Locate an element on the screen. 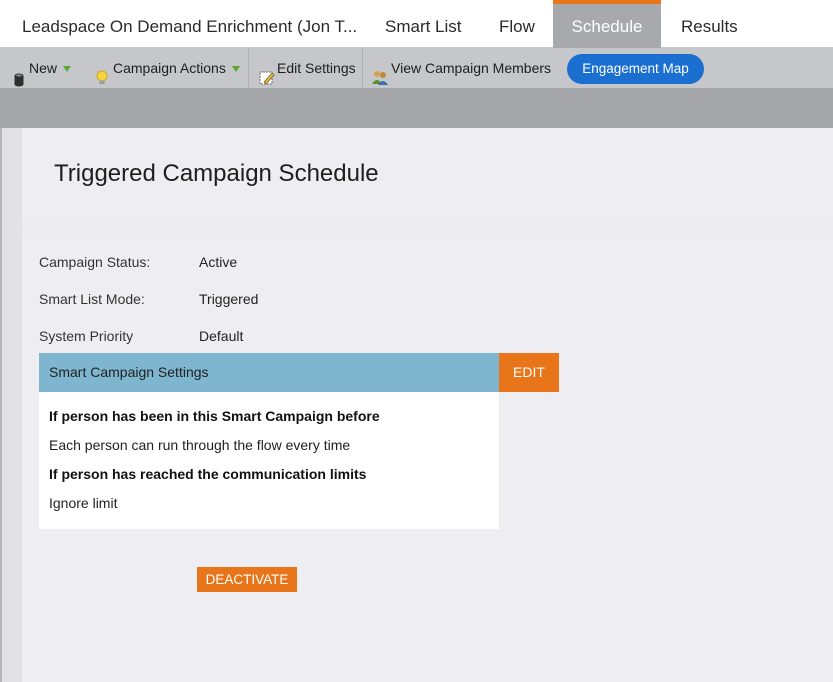 This screenshot has height=682, width=833. smart-list-mode-label: Smart List Mode: is located at coordinates (92, 299).